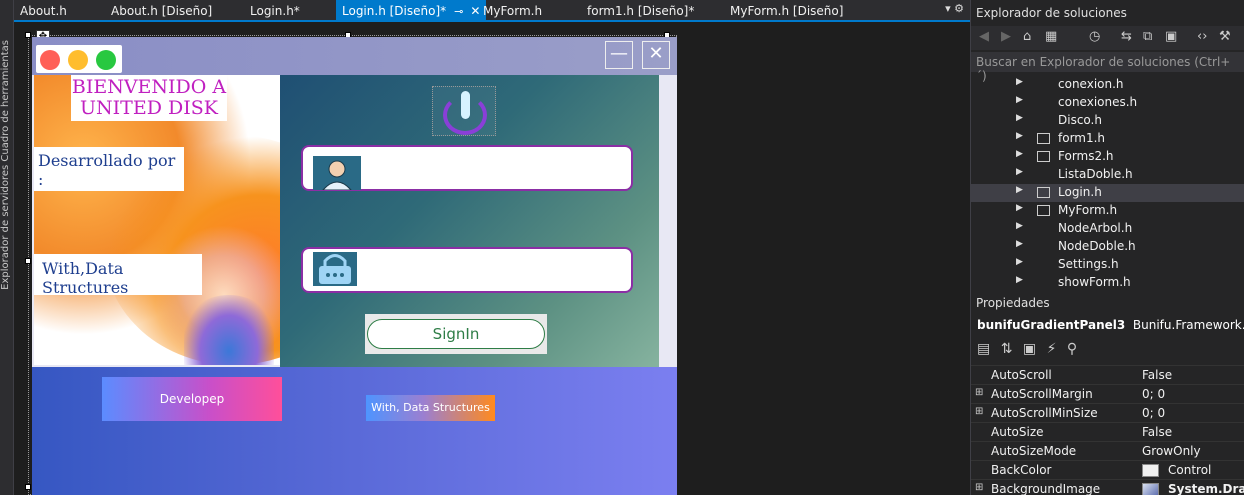 The height and width of the screenshot is (495, 1244). Describe the element at coordinates (1072, 349) in the screenshot. I see `property-pages-icon: ⚲` at that location.